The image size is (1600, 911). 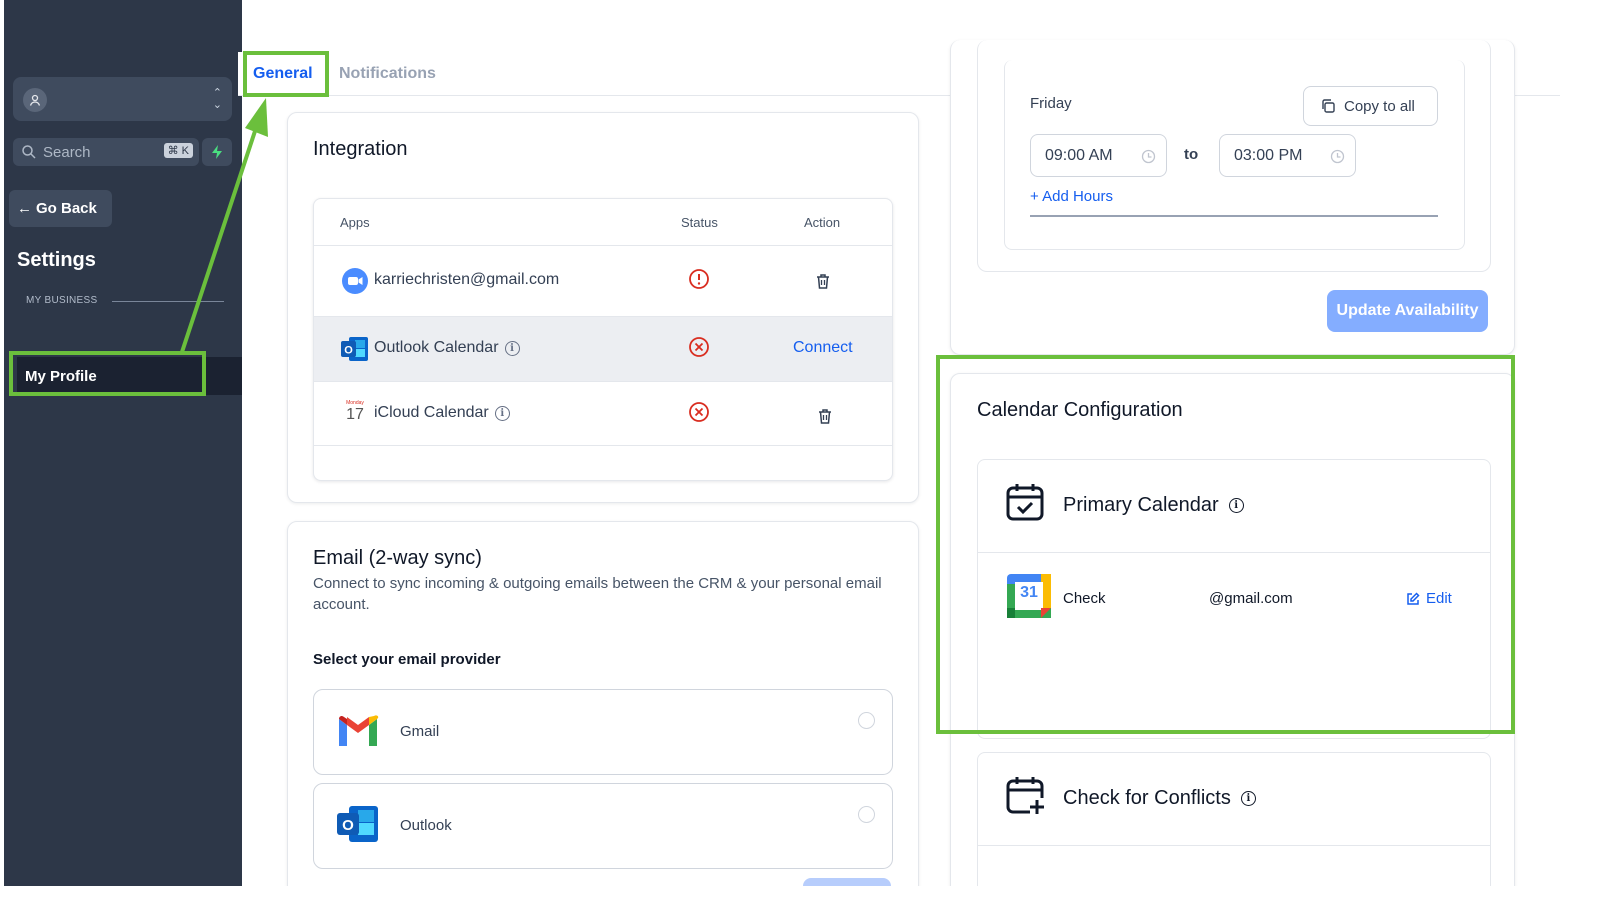 I want to click on search-icon, so click(x=29, y=152).